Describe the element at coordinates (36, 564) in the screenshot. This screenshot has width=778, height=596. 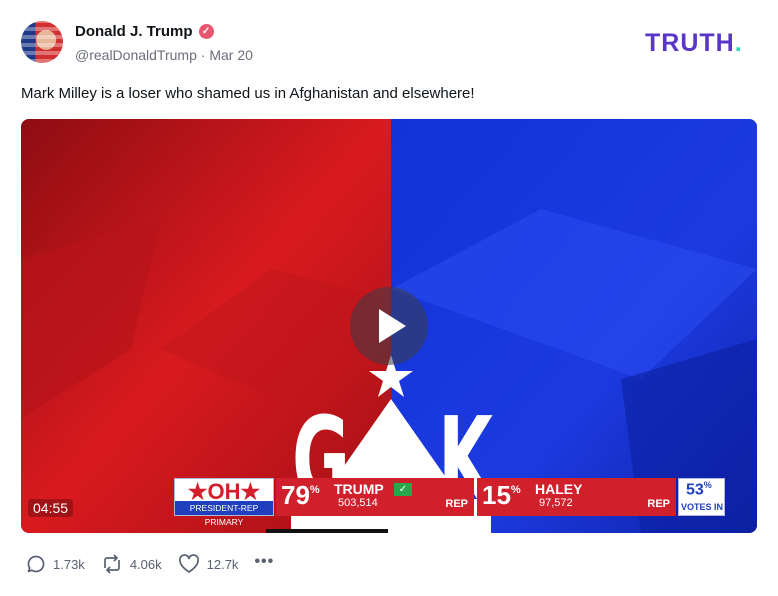
I see `reply-icon` at that location.